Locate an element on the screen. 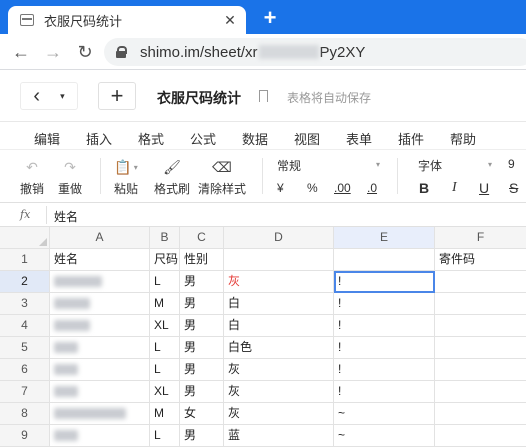 Image resolution: width=526 pixels, height=447 pixels. cell-a7 is located at coordinates (100, 392).